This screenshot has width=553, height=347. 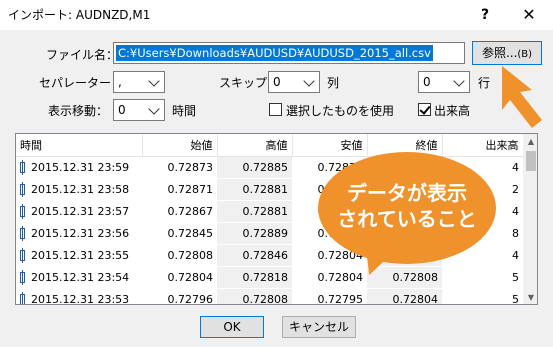 I want to click on table-header-row: 時間 始値 高値 安値 終値 出来高, so click(x=270, y=145).